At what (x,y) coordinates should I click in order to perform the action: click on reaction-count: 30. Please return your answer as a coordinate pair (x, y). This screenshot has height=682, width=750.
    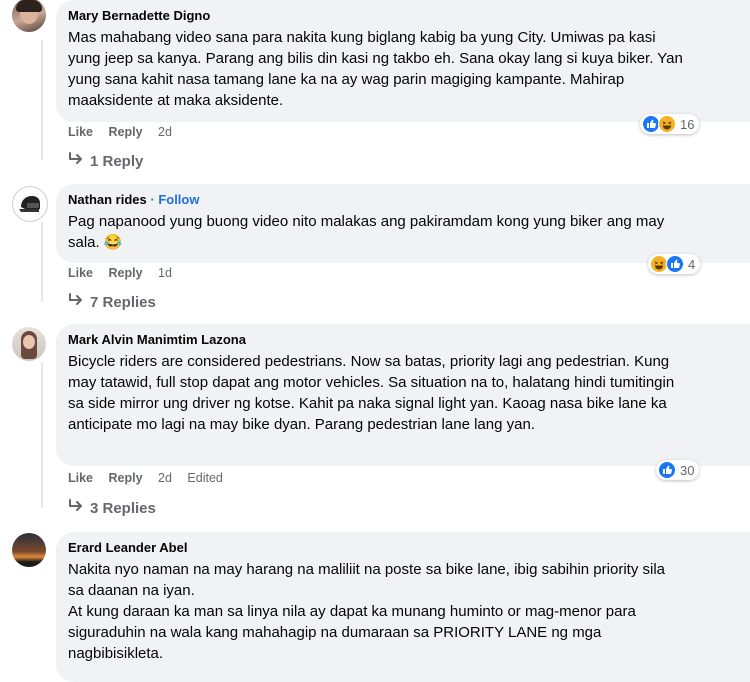
    Looking at the image, I should click on (687, 470).